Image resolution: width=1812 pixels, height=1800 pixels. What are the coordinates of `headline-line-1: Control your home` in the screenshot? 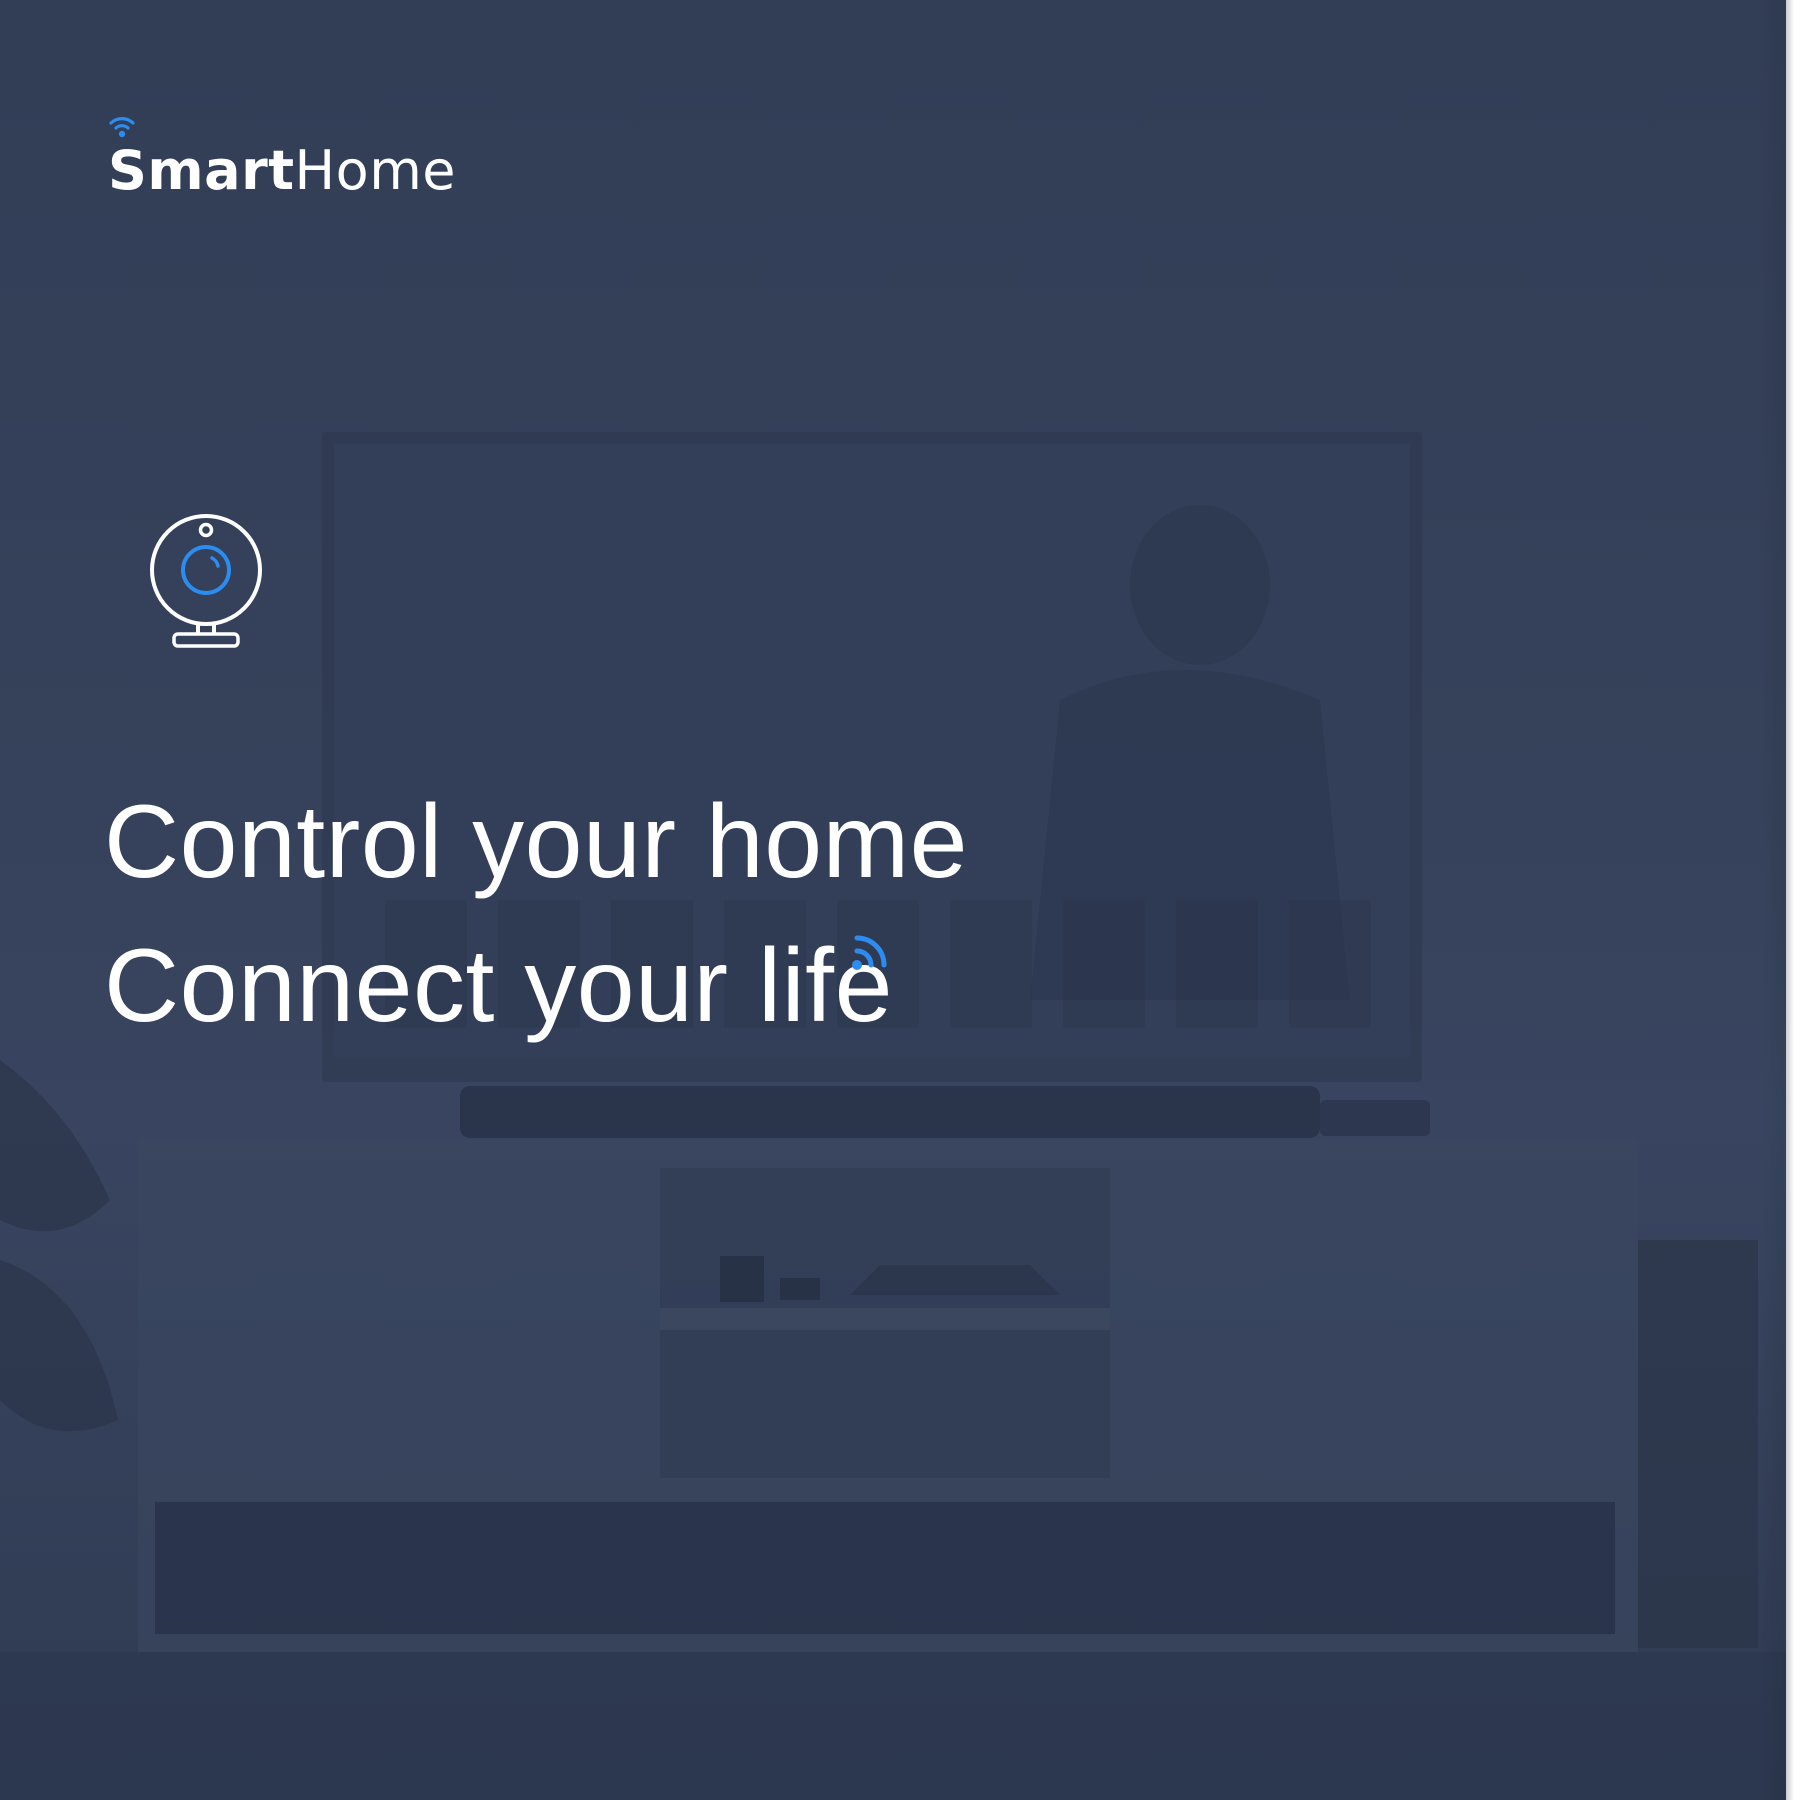 It's located at (536, 842).